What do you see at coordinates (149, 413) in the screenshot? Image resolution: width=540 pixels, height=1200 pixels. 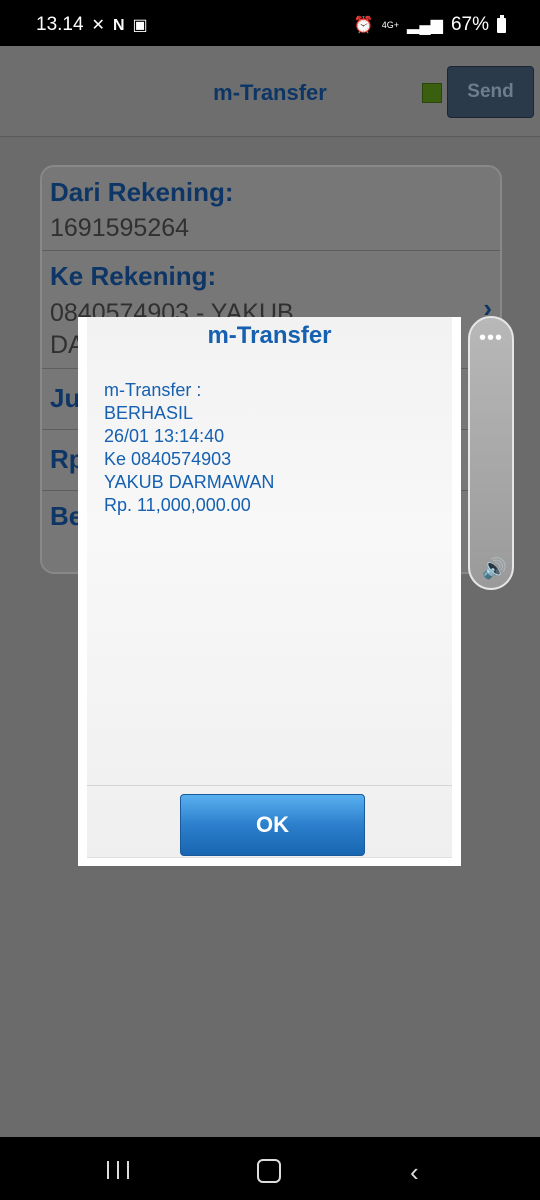 I see `message-line: BERHASIL` at bounding box center [149, 413].